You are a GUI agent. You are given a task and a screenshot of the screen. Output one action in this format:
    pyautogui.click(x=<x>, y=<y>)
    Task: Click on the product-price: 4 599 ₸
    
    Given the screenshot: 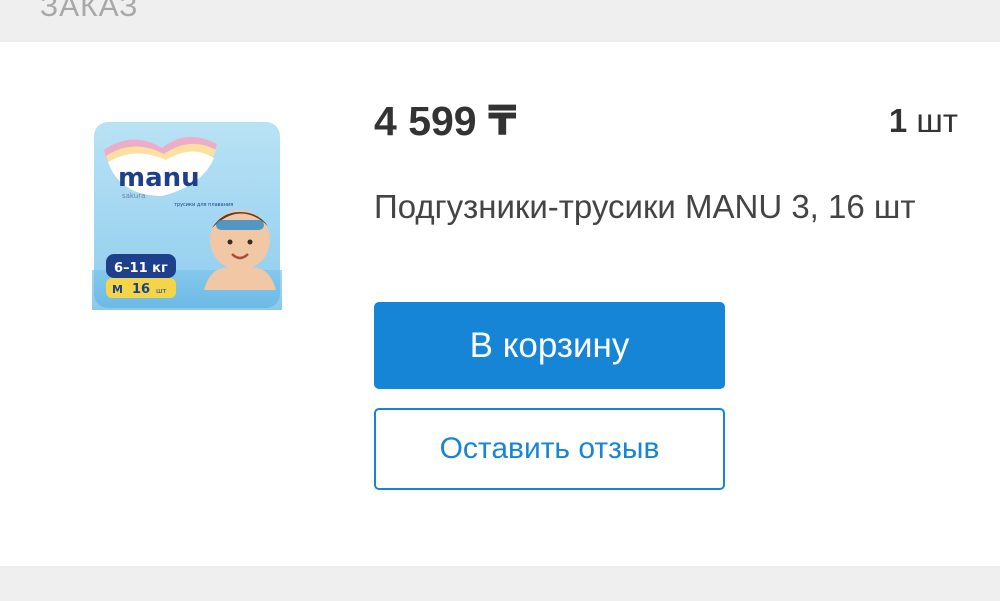 What is the action you would take?
    pyautogui.click(x=445, y=121)
    